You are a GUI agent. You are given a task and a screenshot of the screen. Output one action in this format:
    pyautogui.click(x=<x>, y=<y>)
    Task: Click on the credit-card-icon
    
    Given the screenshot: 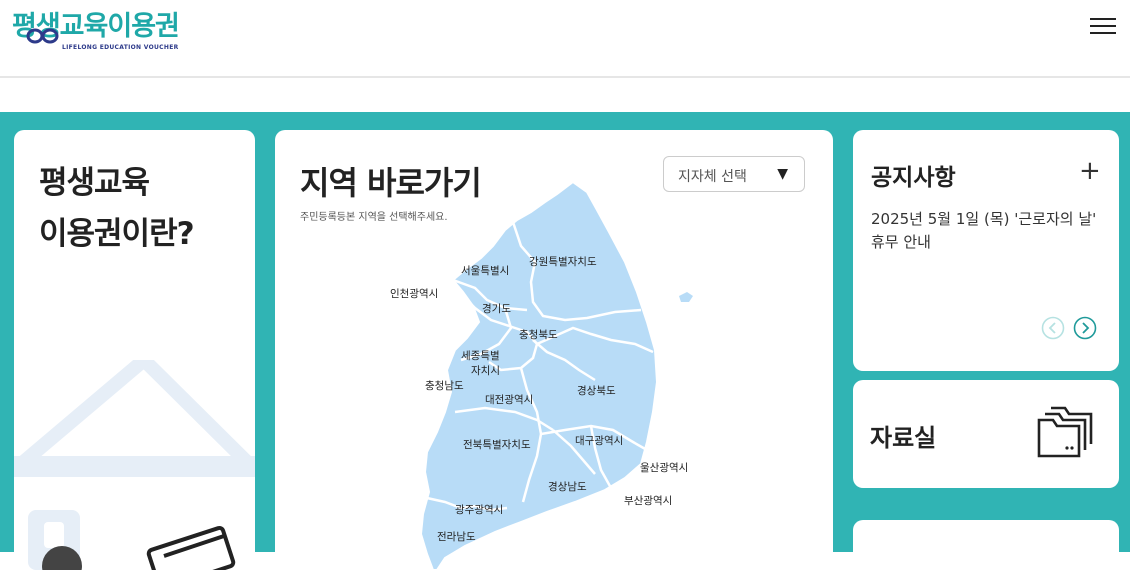 What is the action you would take?
    pyautogui.click(x=191, y=547)
    